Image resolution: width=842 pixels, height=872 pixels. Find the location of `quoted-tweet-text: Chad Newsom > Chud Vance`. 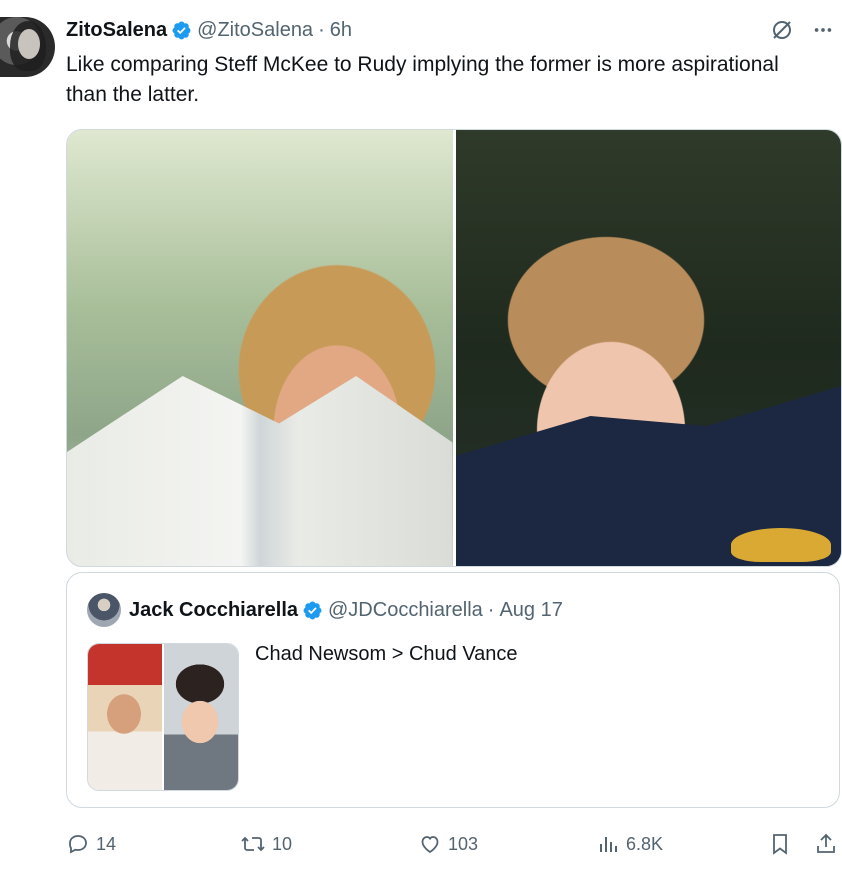

quoted-tweet-text: Chad Newsom > Chud Vance is located at coordinates (386, 654).